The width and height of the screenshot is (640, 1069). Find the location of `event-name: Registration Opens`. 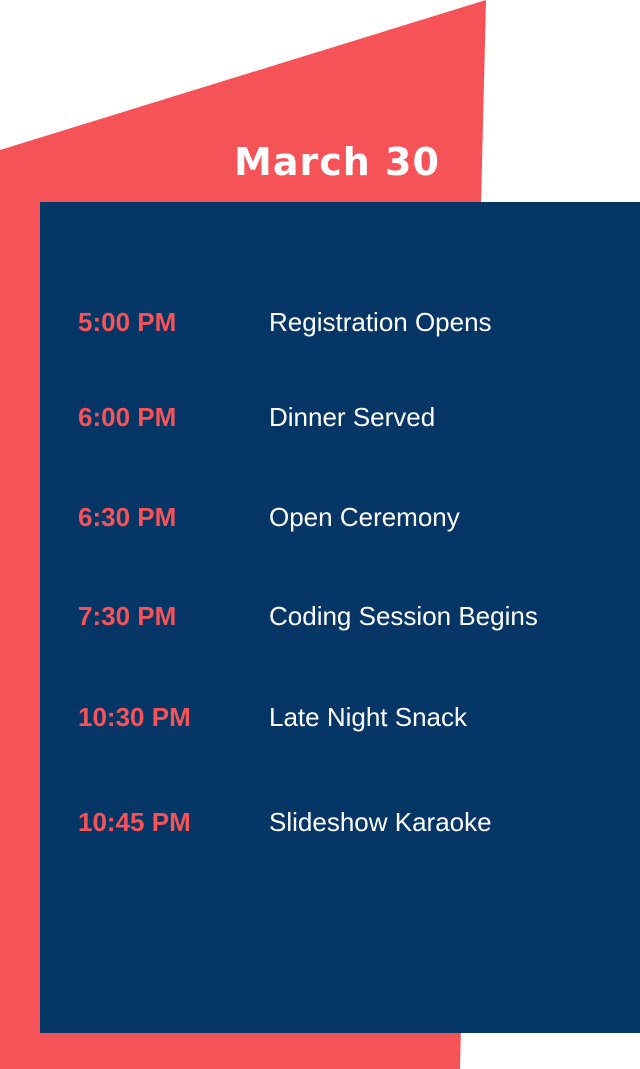

event-name: Registration Opens is located at coordinates (380, 322).